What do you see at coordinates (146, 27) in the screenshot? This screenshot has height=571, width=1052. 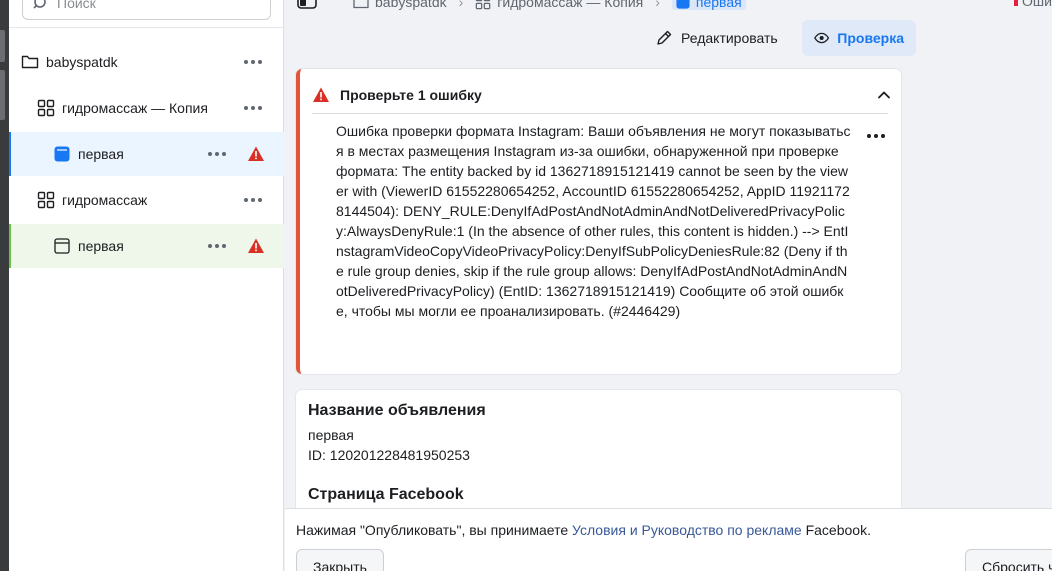 I see `sidebar-divider` at bounding box center [146, 27].